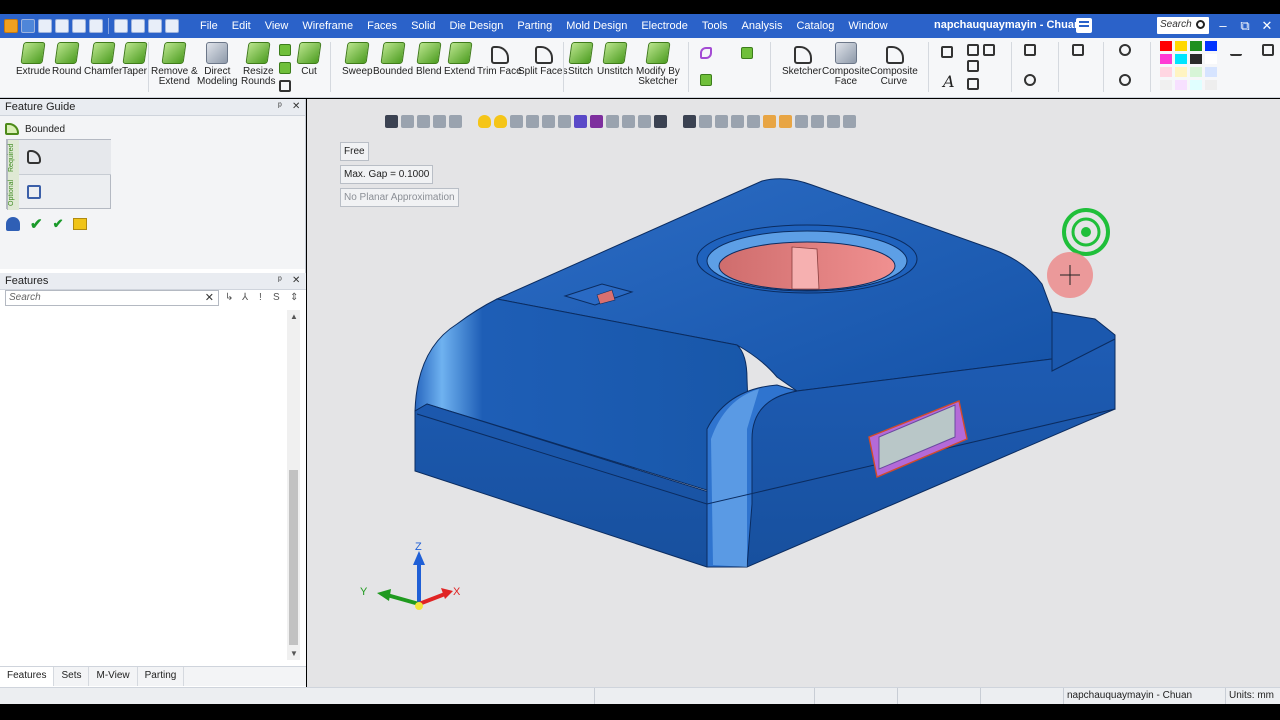 Image resolution: width=1280 pixels, height=720 pixels. What do you see at coordinates (79, 26) in the screenshot?
I see `print-icon` at bounding box center [79, 26].